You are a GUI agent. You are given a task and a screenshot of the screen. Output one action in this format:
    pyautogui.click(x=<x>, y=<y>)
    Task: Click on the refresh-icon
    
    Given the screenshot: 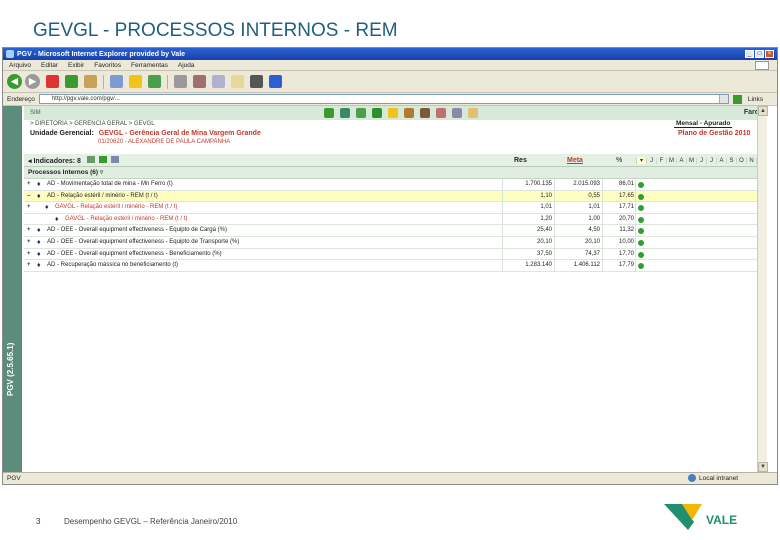 What is the action you would take?
    pyautogui.click(x=71, y=81)
    